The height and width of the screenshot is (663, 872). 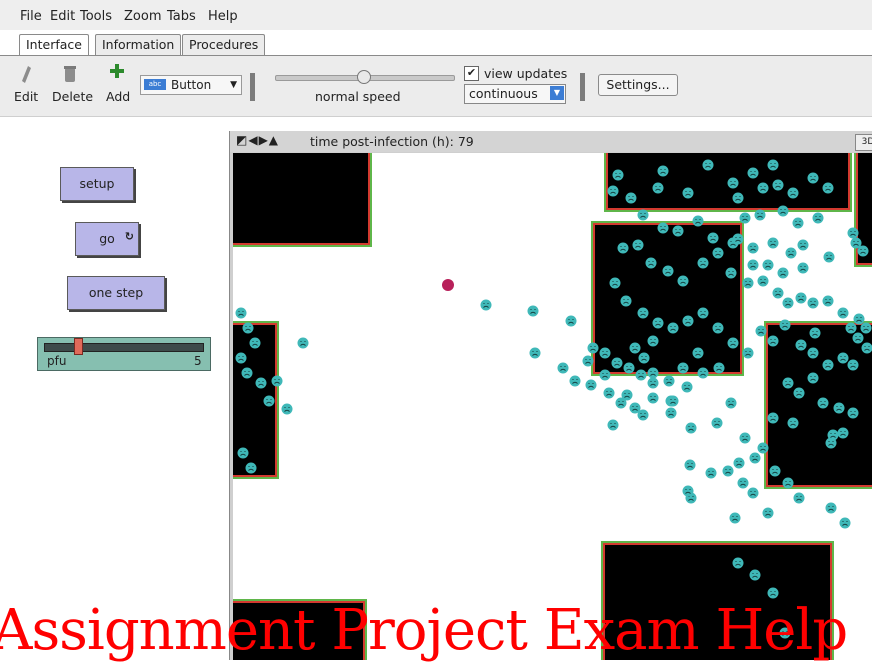 What do you see at coordinates (863, 142) in the screenshot?
I see `three-d-button: 3D` at bounding box center [863, 142].